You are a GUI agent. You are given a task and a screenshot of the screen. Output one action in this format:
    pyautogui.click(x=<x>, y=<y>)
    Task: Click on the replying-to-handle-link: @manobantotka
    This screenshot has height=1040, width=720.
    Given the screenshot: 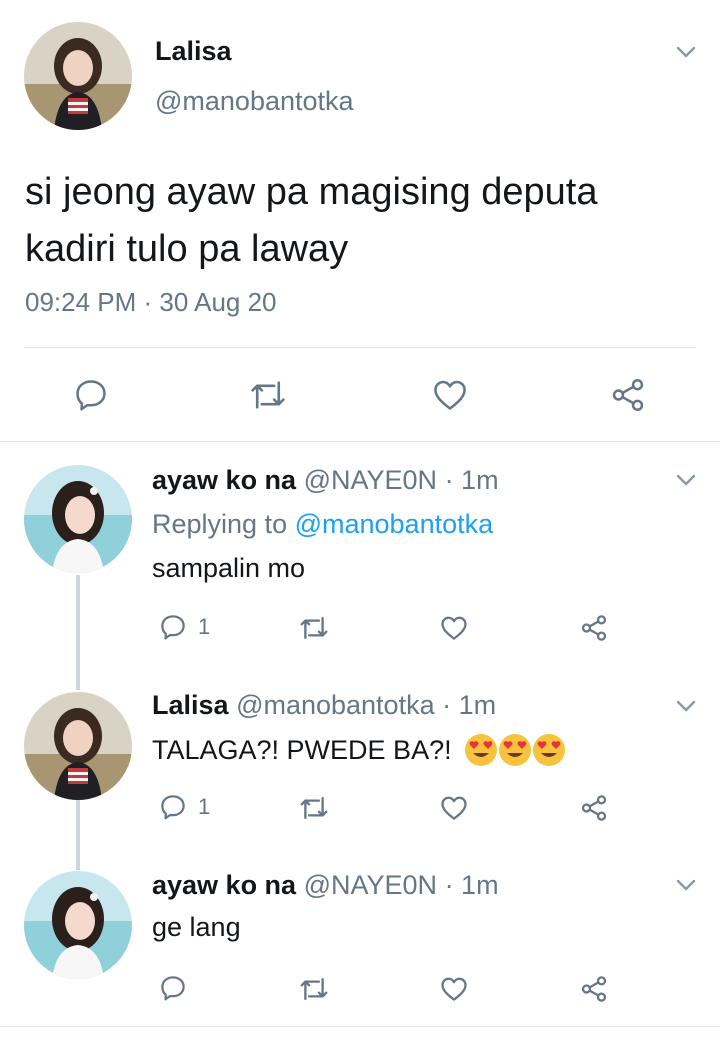 What is the action you would take?
    pyautogui.click(x=394, y=524)
    